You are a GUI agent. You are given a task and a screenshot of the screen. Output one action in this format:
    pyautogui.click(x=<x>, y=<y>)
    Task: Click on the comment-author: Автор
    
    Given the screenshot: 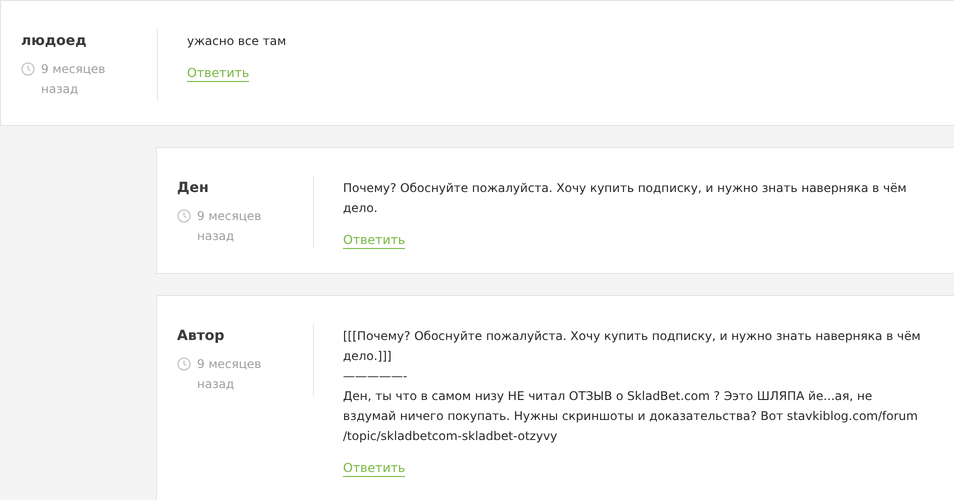 What is the action you would take?
    pyautogui.click(x=201, y=336)
    